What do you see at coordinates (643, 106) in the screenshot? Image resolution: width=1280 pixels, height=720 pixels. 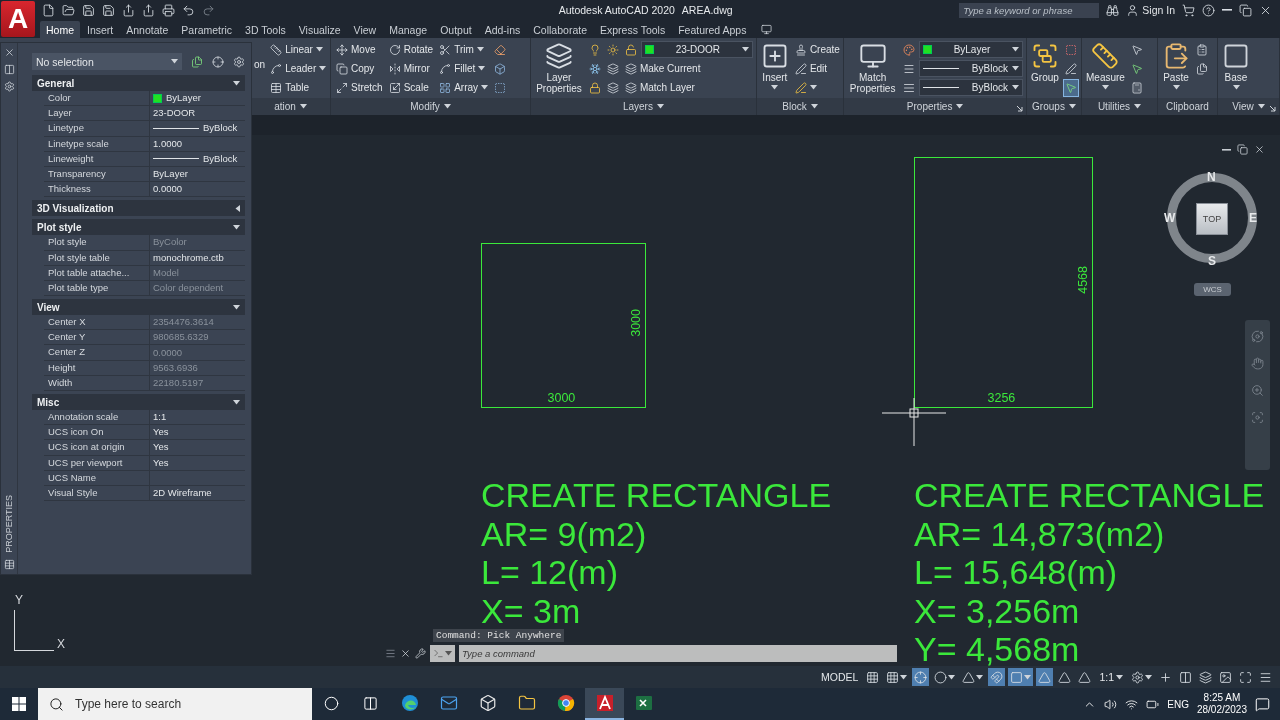 I see `panel-title-bar: Layers` at bounding box center [643, 106].